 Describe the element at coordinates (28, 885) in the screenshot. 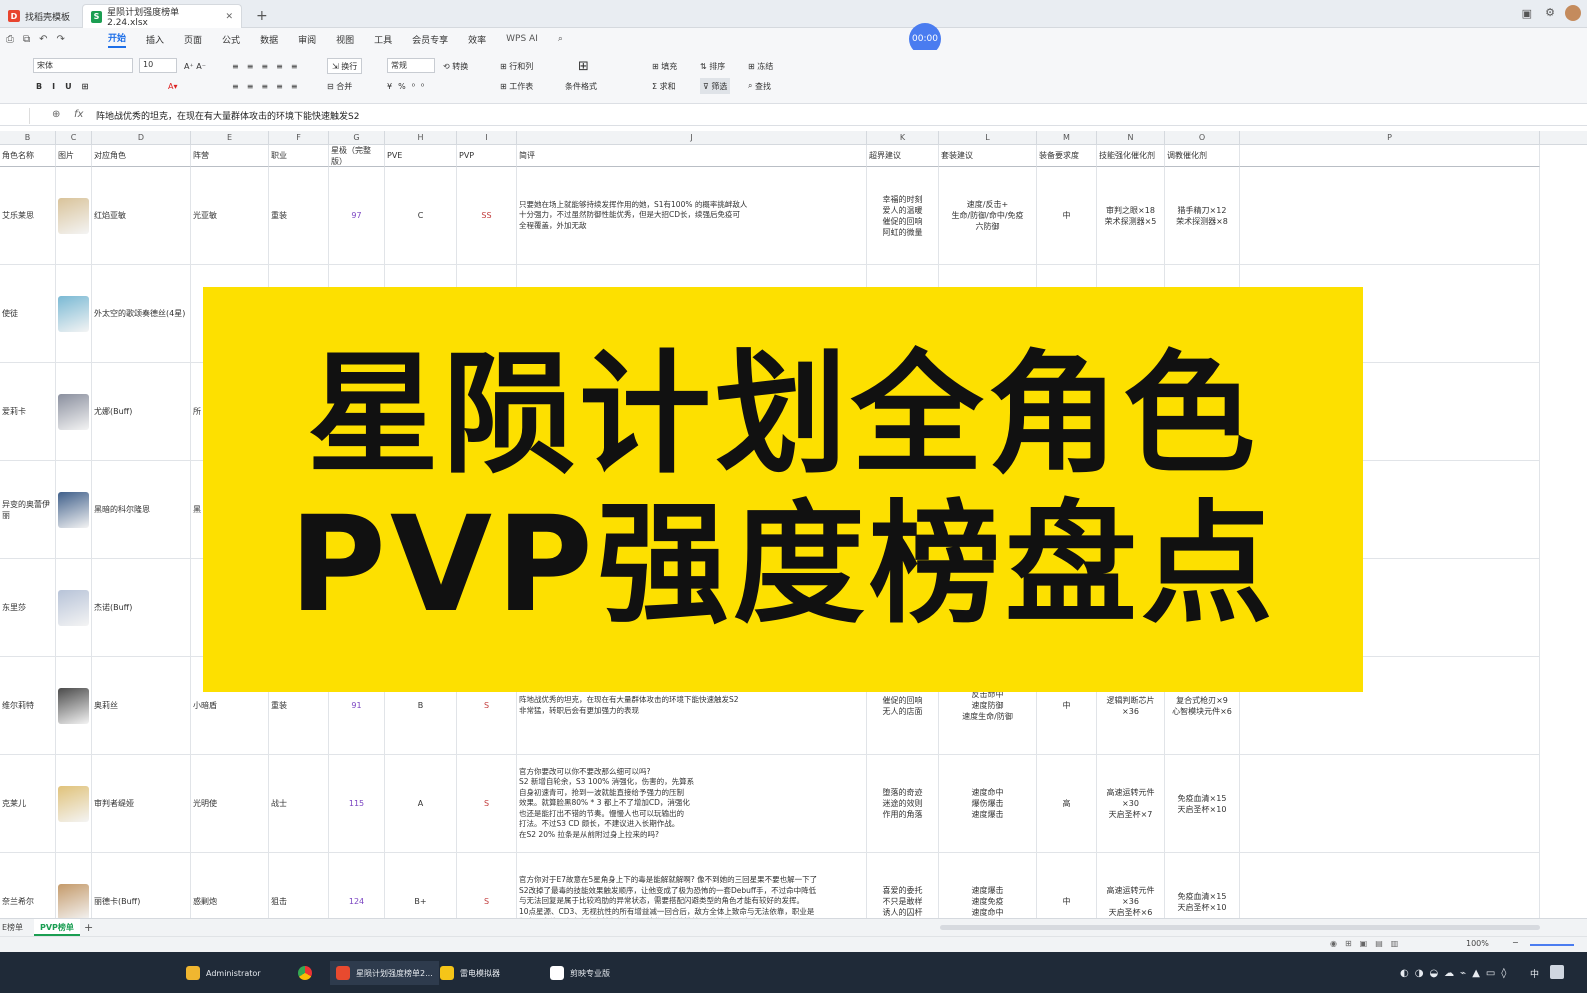

I see `cell-character-name: 奈兰希尔` at that location.